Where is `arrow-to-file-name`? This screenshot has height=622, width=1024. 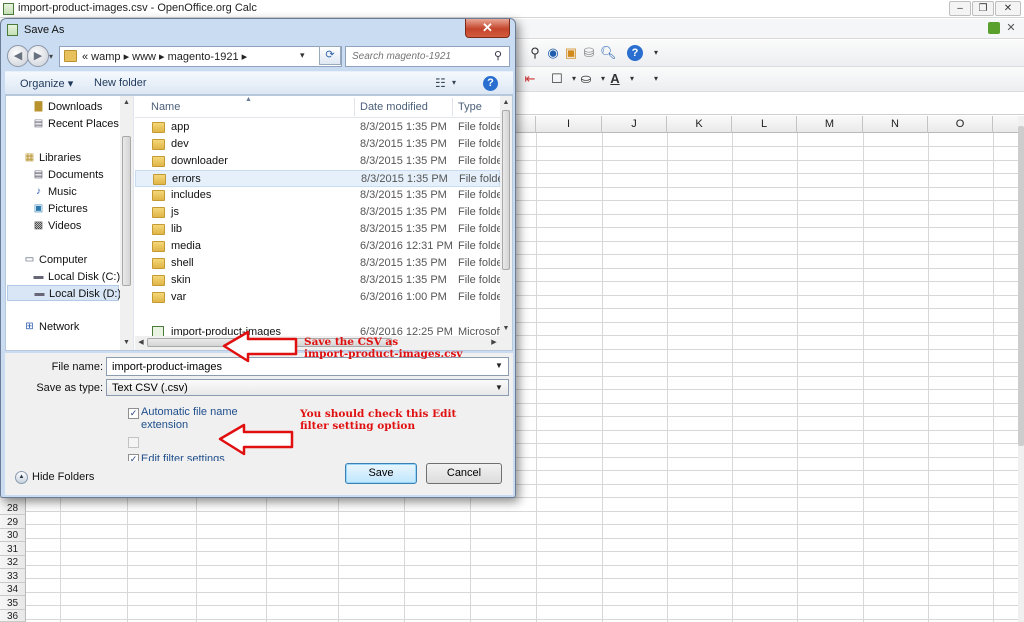
arrow-to-file-name is located at coordinates (260, 346).